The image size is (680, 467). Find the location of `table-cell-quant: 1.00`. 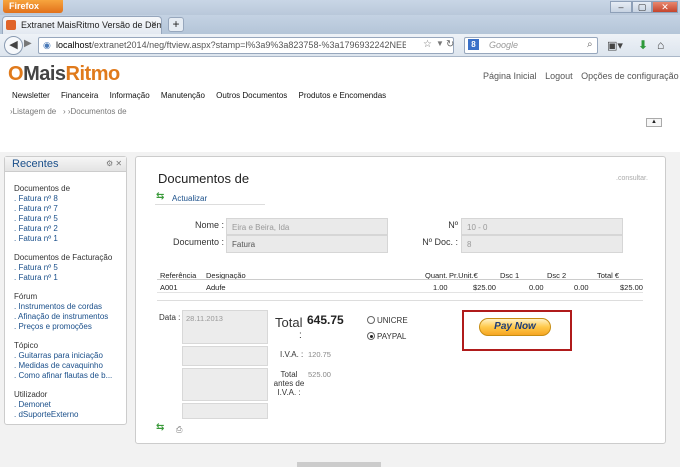

table-cell-quant: 1.00 is located at coordinates (440, 287).